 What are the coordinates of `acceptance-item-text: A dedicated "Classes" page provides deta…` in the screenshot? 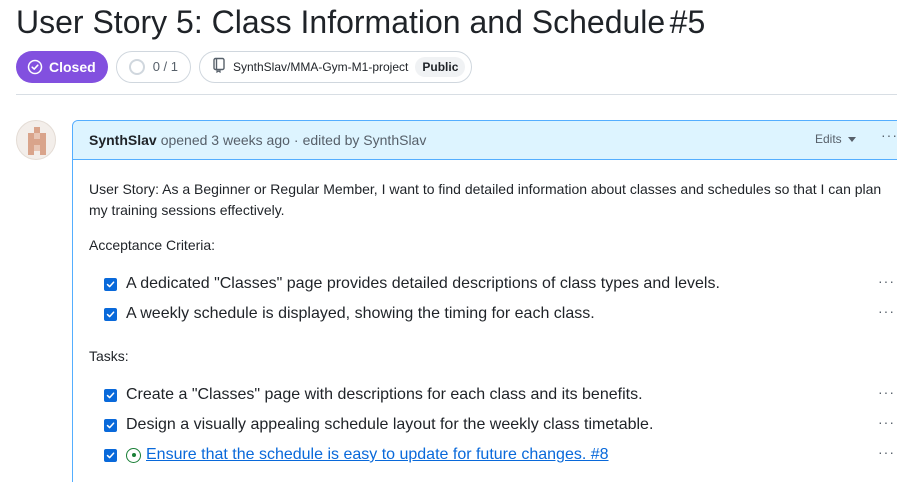 It's located at (423, 283).